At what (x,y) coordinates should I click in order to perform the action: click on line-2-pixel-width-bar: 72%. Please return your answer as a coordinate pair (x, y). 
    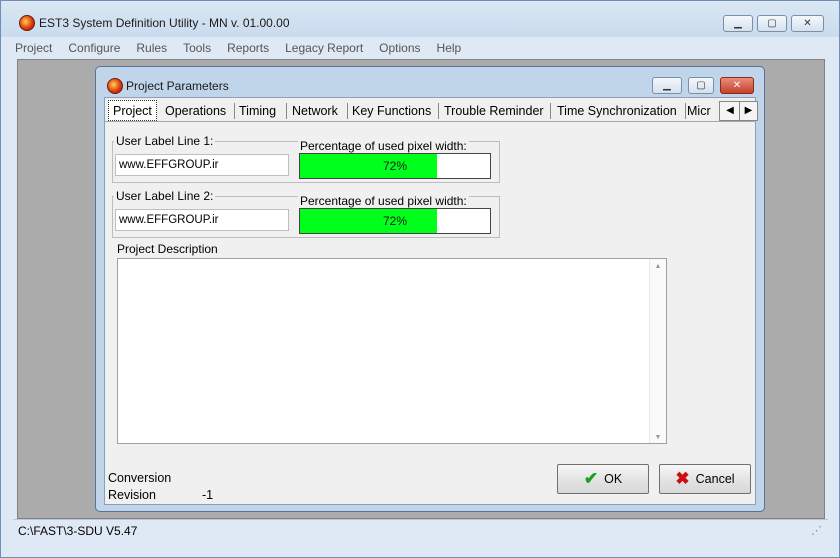
    Looking at the image, I should click on (395, 221).